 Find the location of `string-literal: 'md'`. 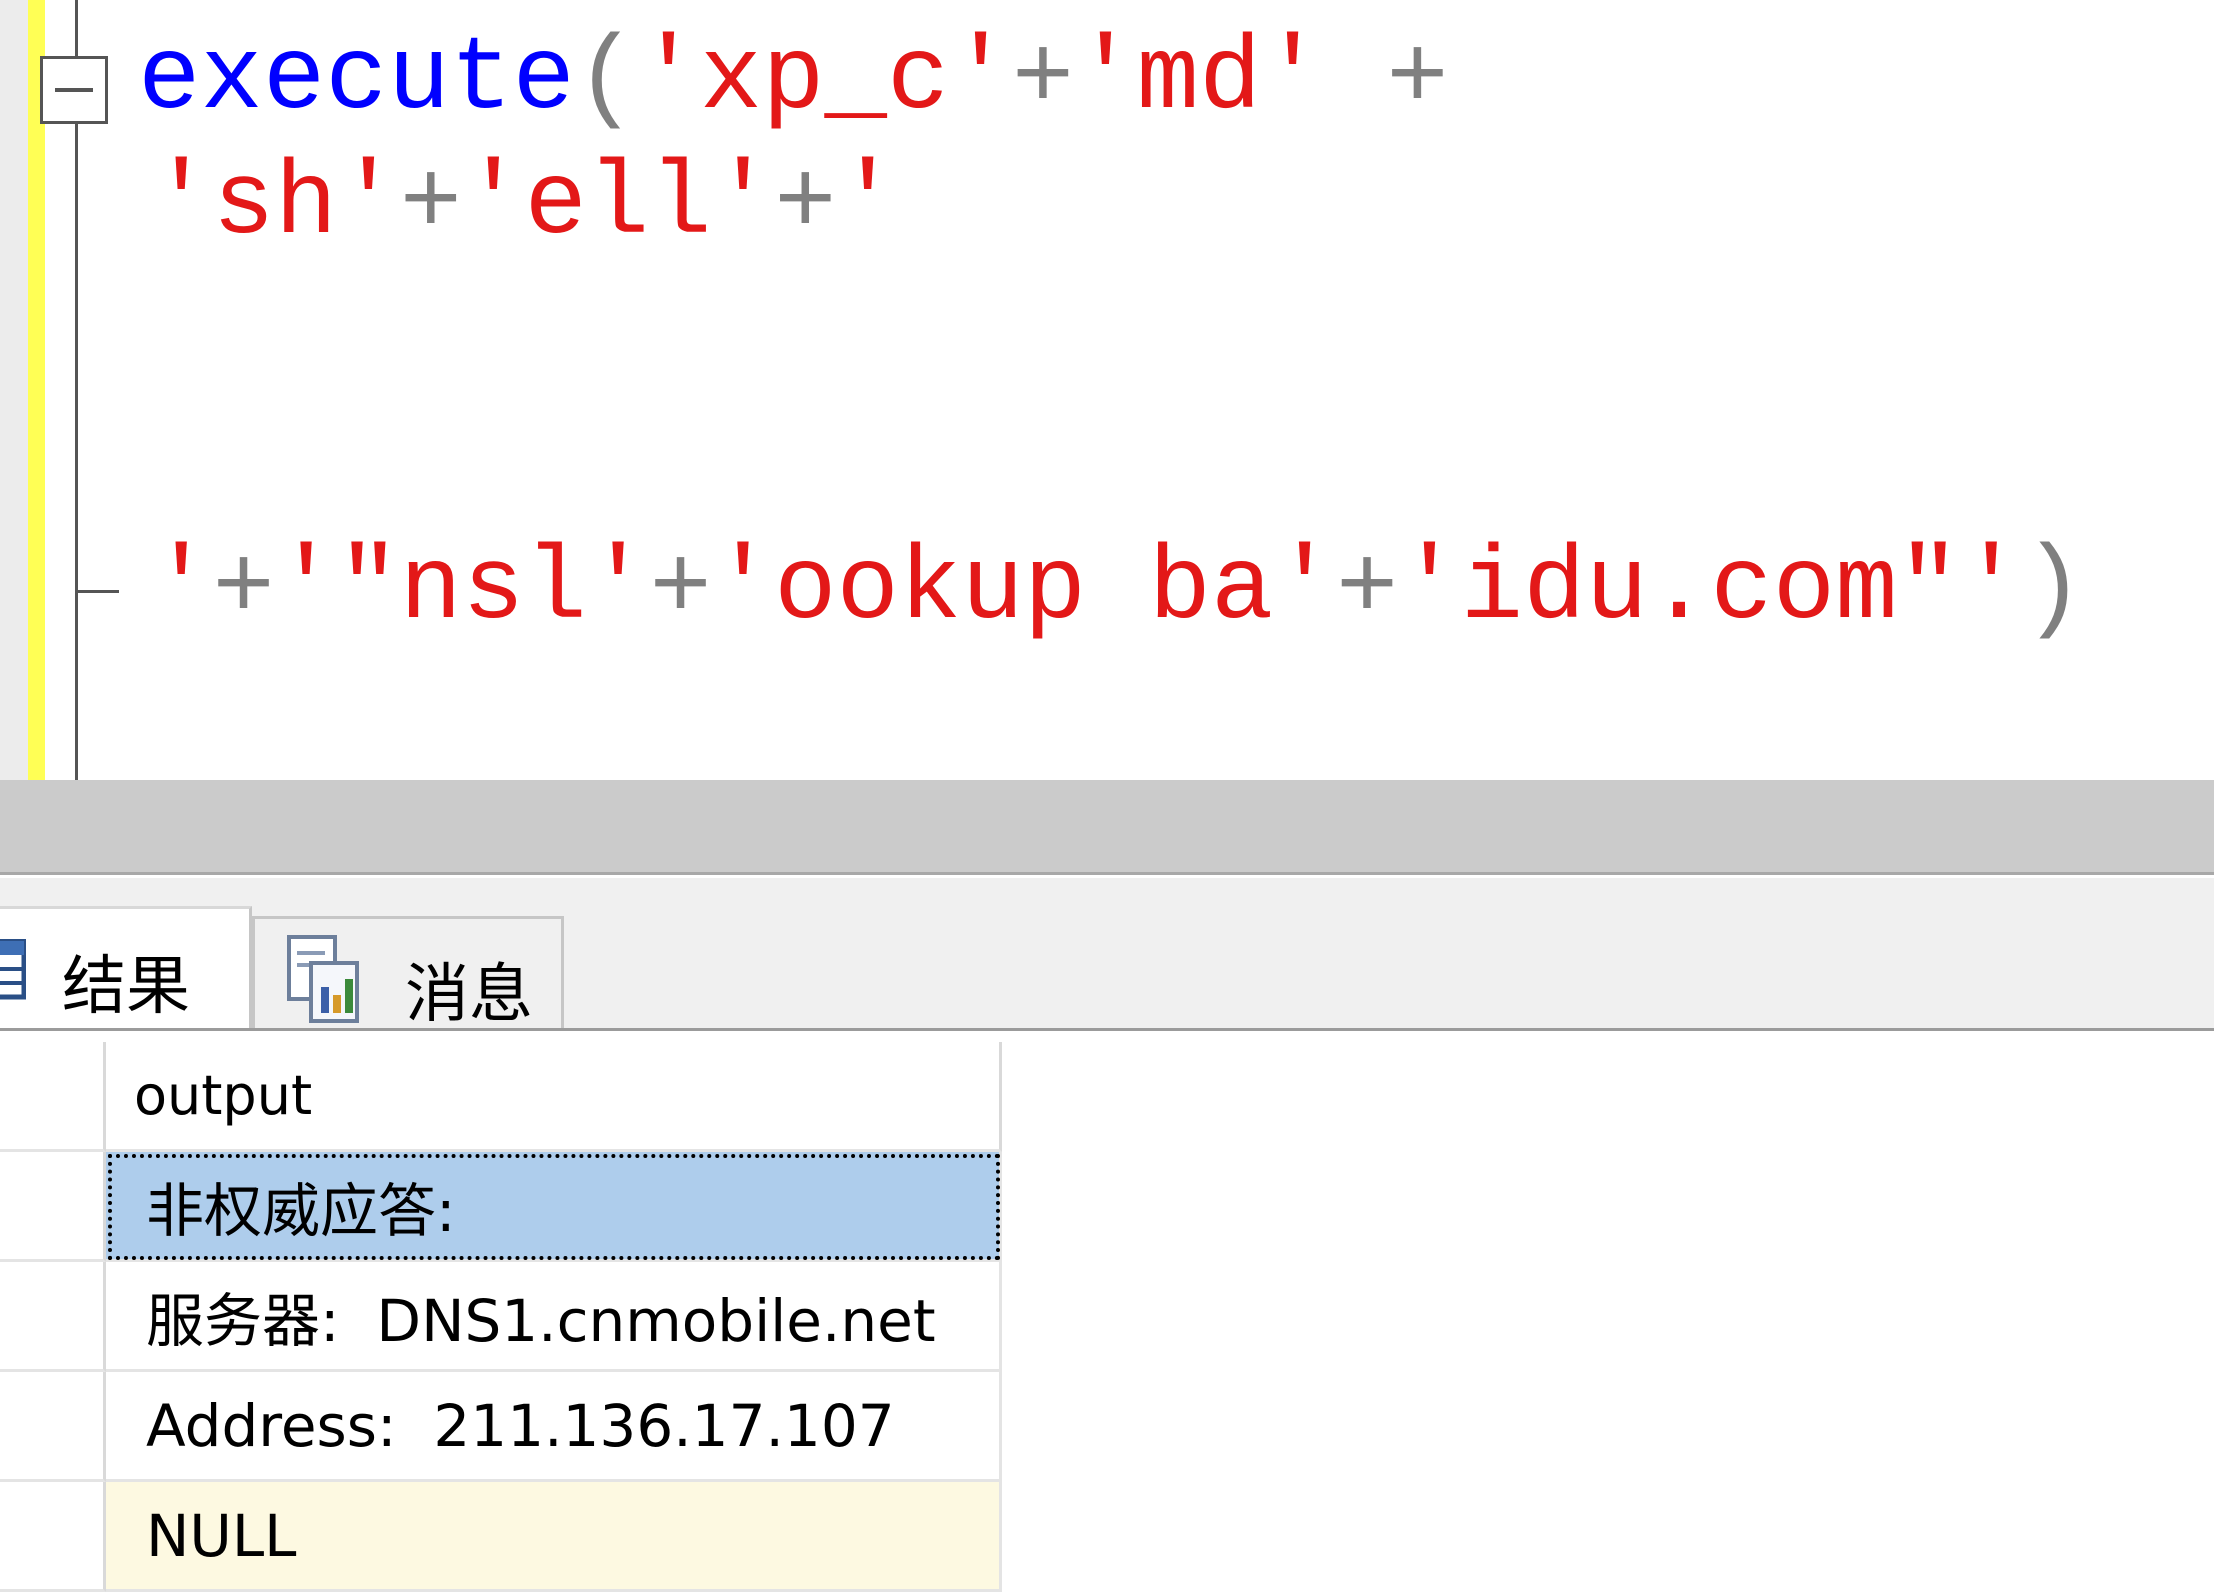

string-literal: 'md' is located at coordinates (1199, 80).